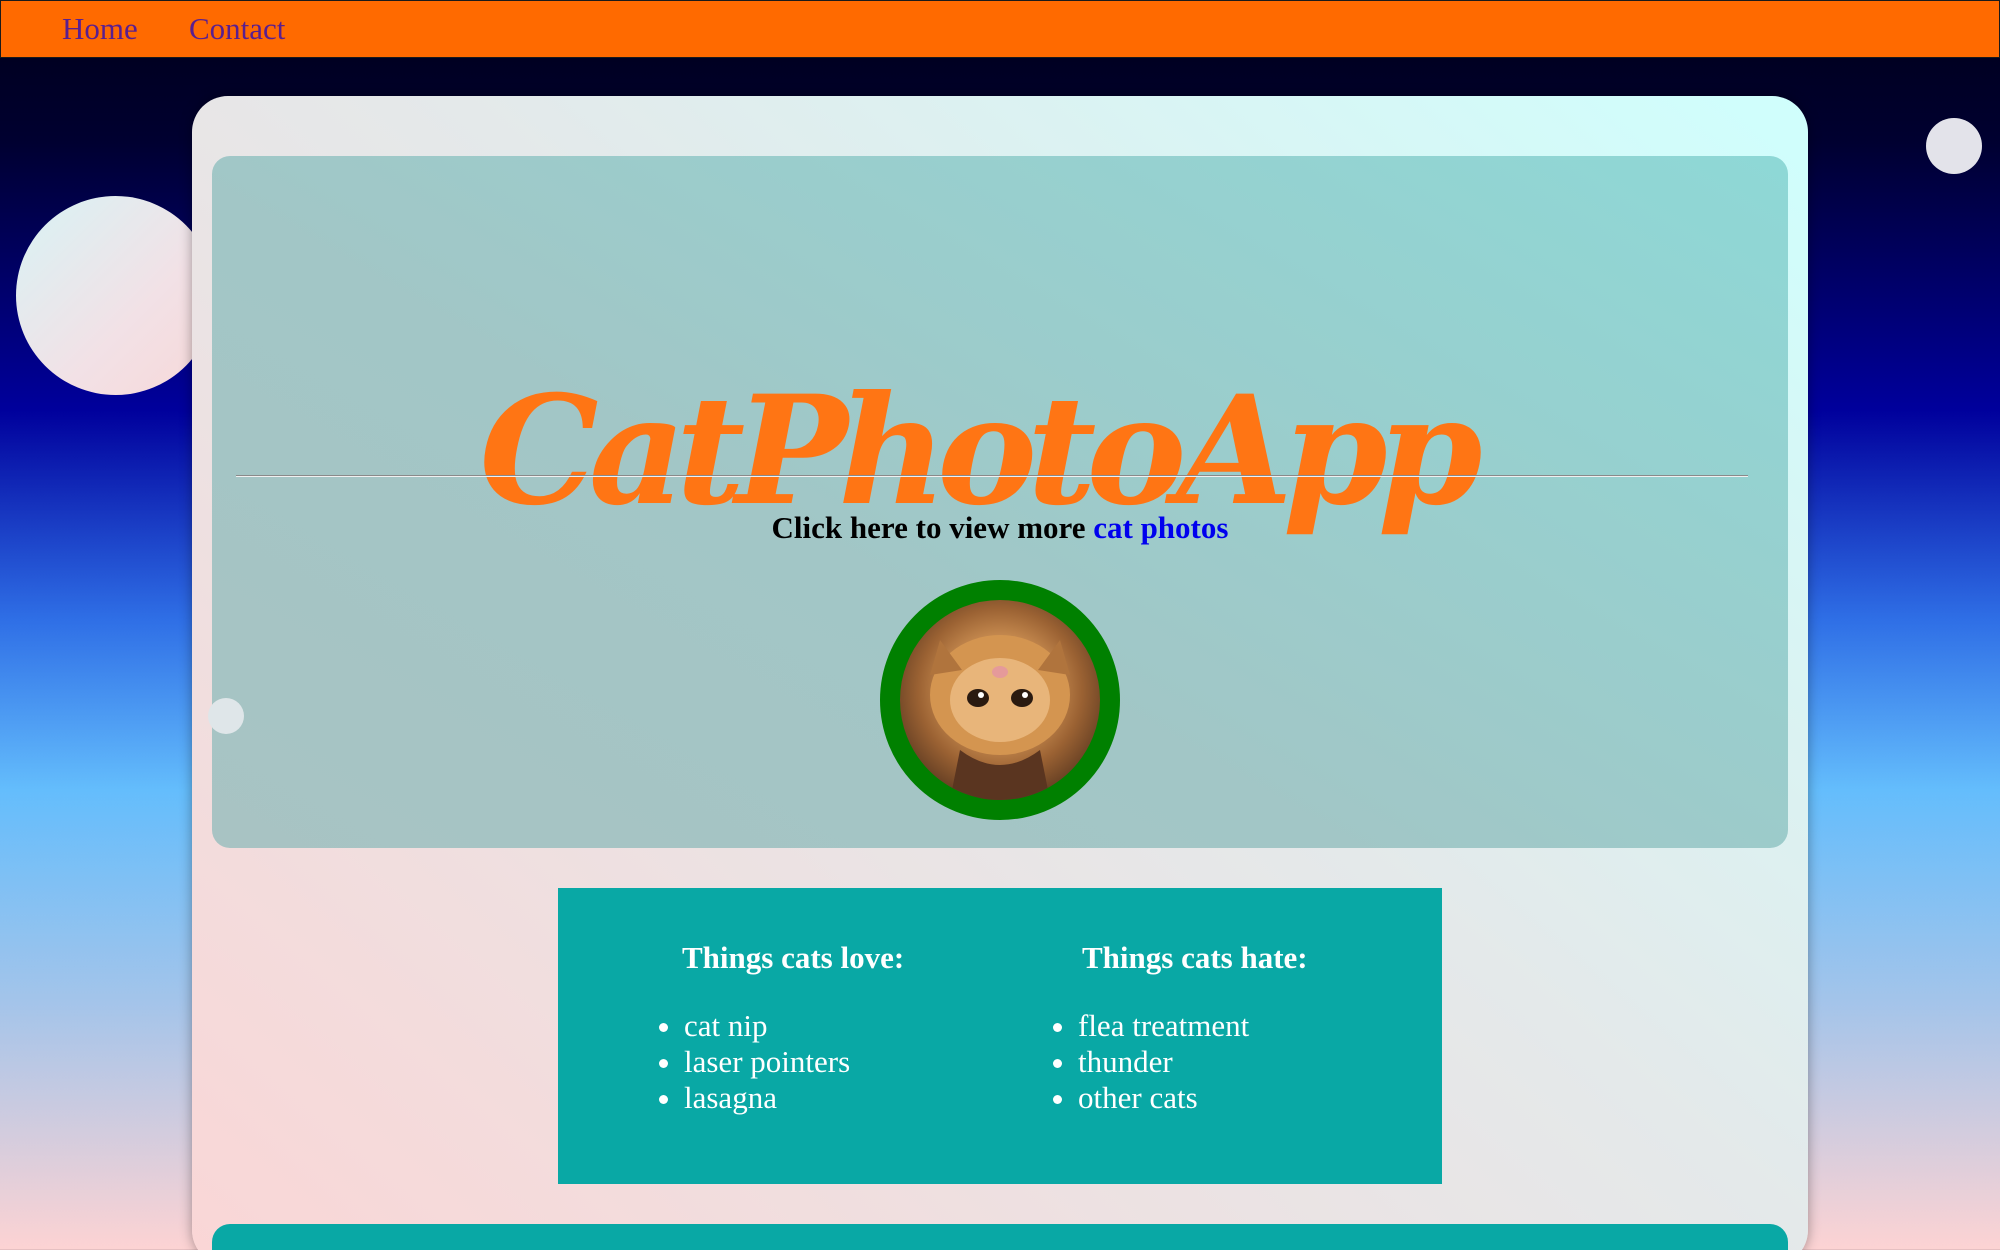 Image resolution: width=2000 pixels, height=1250 pixels. I want to click on app-title: CatPhotoApp, so click(980, 451).